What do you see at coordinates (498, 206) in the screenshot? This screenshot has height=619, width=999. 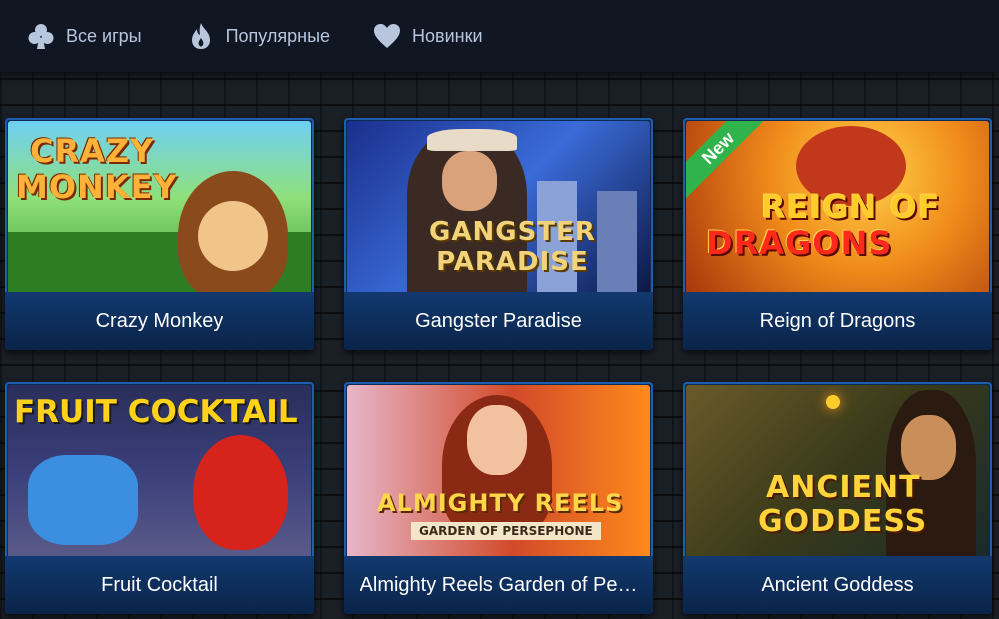 I see `game-thumbnail: Gangster Paradise` at bounding box center [498, 206].